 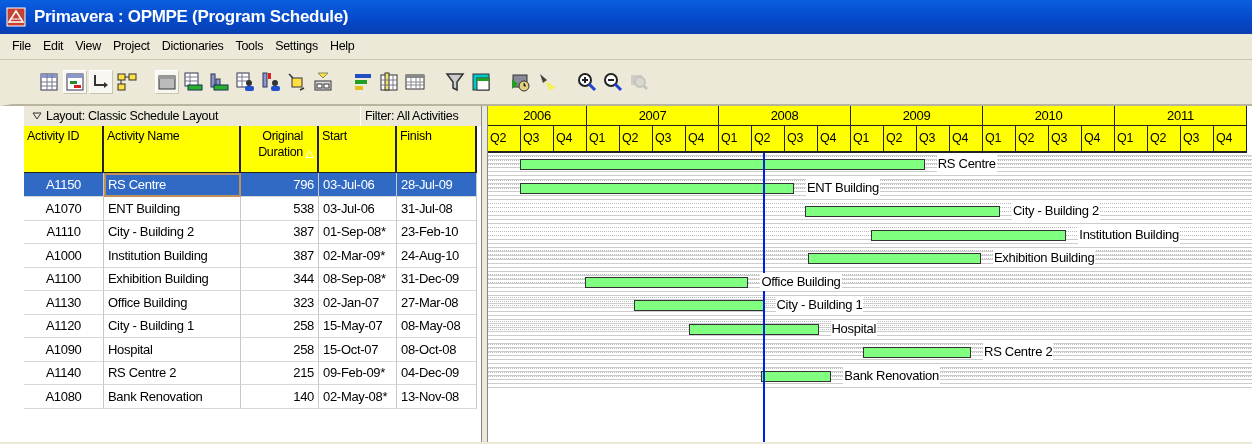 I want to click on menu-item: Tools, so click(x=249, y=46).